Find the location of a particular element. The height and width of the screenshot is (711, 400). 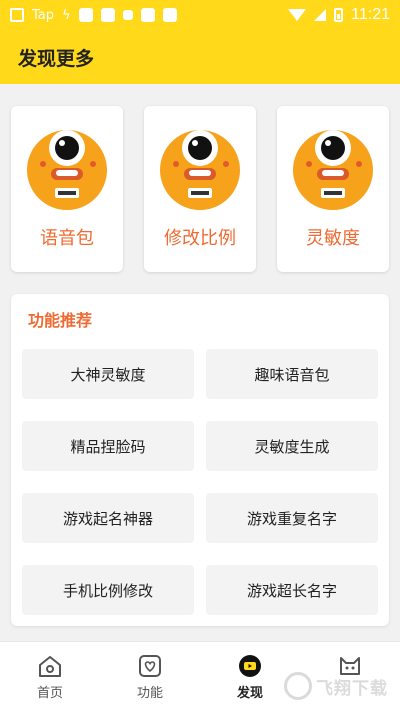

nav-label: 功能 is located at coordinates (149, 693).